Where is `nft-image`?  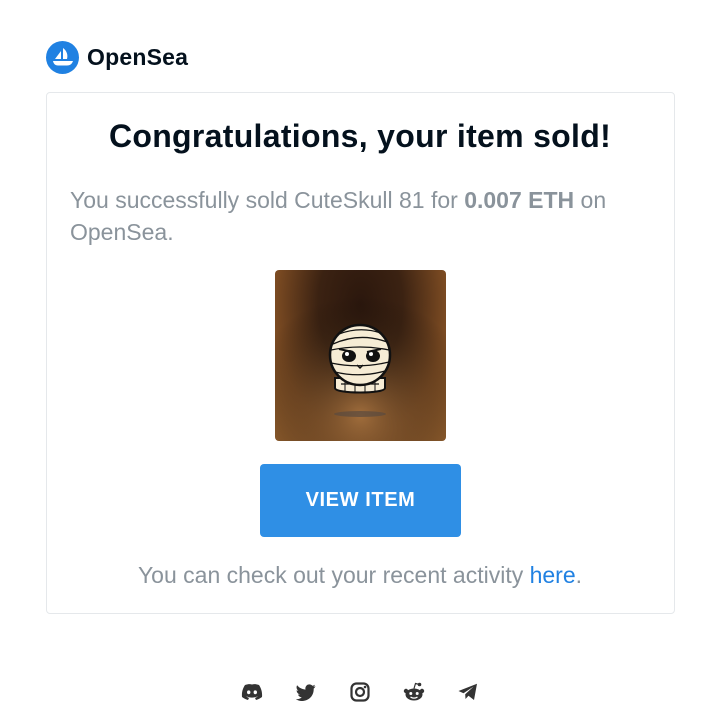 nft-image is located at coordinates (360, 355).